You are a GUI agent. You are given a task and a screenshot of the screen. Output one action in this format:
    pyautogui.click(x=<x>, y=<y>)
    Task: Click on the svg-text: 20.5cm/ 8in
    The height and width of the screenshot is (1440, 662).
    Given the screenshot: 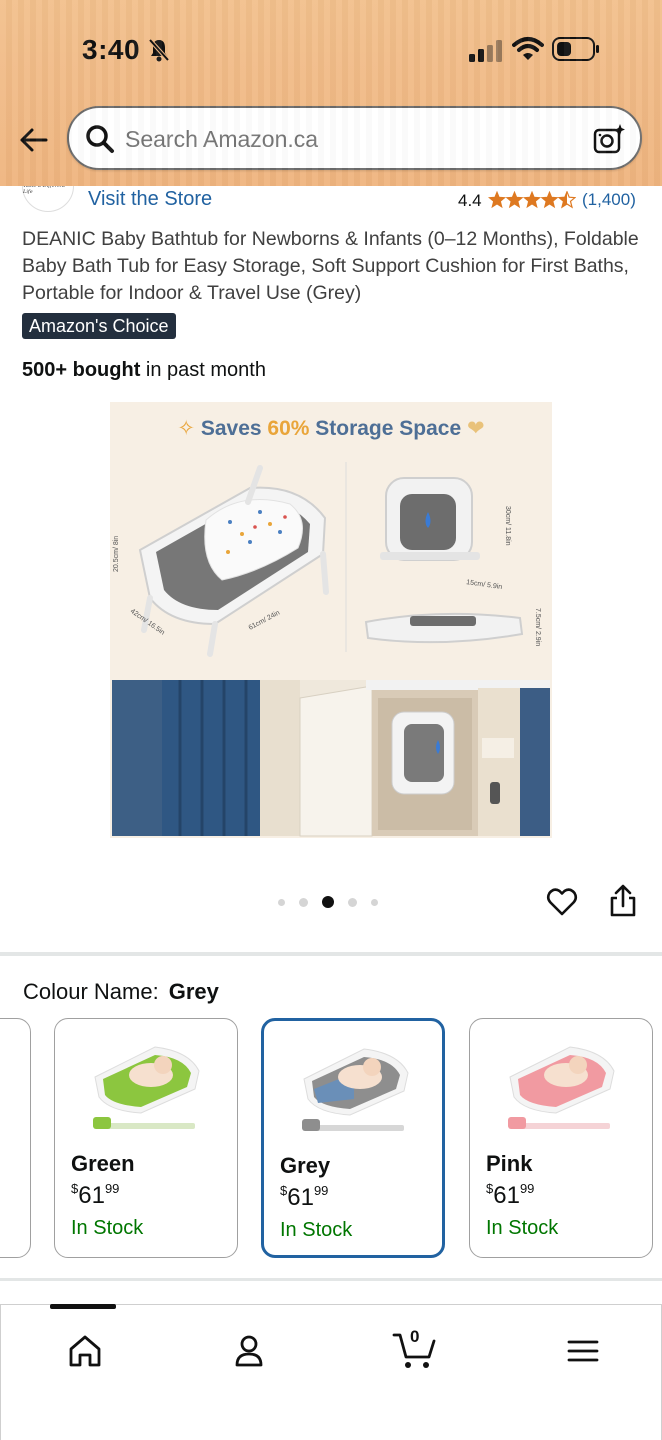 What is the action you would take?
    pyautogui.click(x=116, y=554)
    